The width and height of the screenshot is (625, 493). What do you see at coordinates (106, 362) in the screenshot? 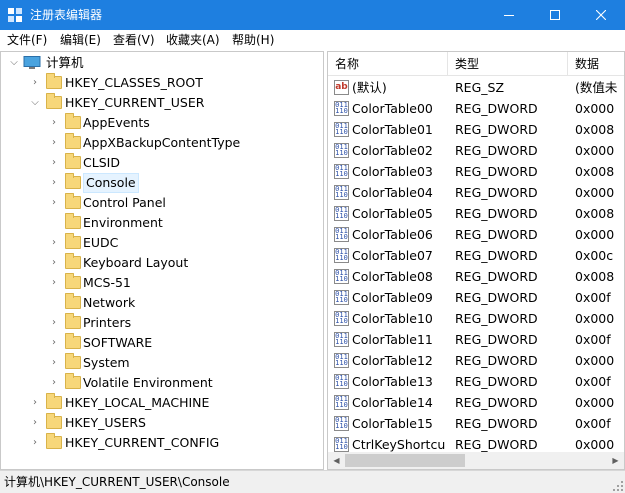
I see `tree-label: System` at bounding box center [106, 362].